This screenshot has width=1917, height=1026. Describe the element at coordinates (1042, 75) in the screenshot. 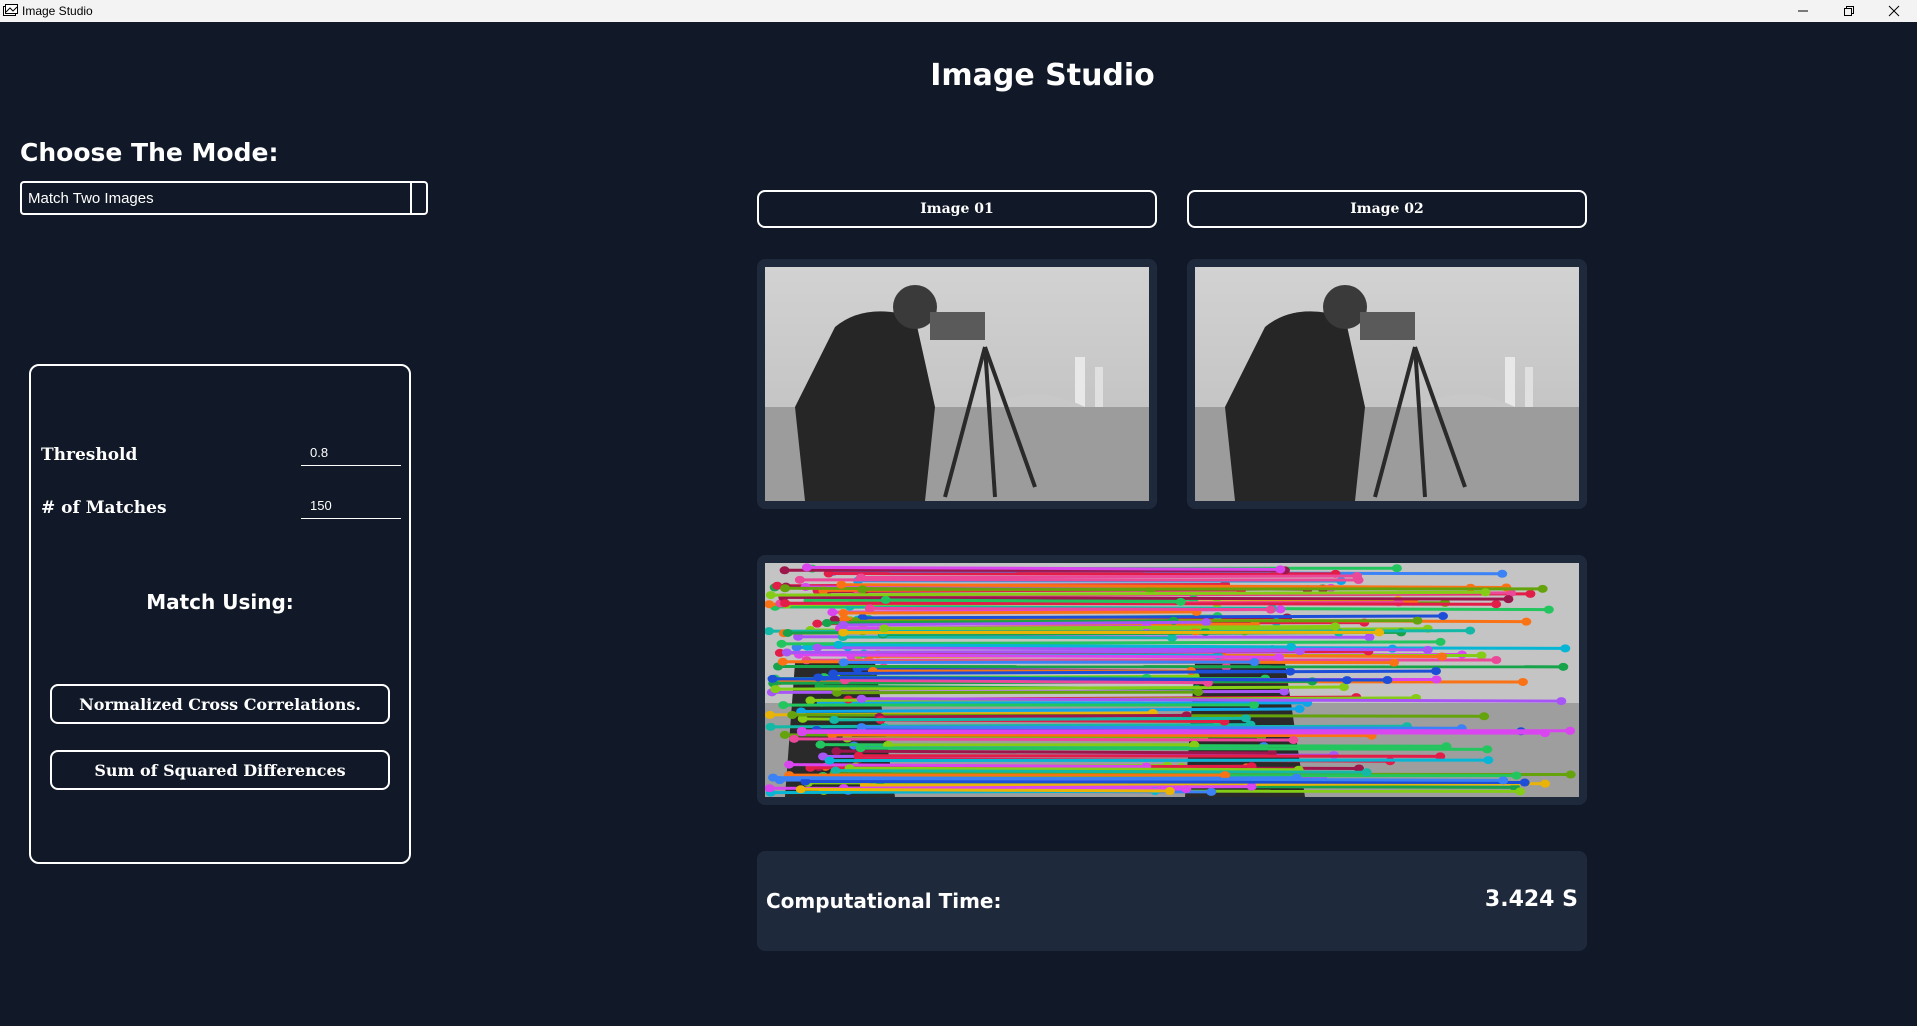

I see `page-title: Image Studio` at that location.